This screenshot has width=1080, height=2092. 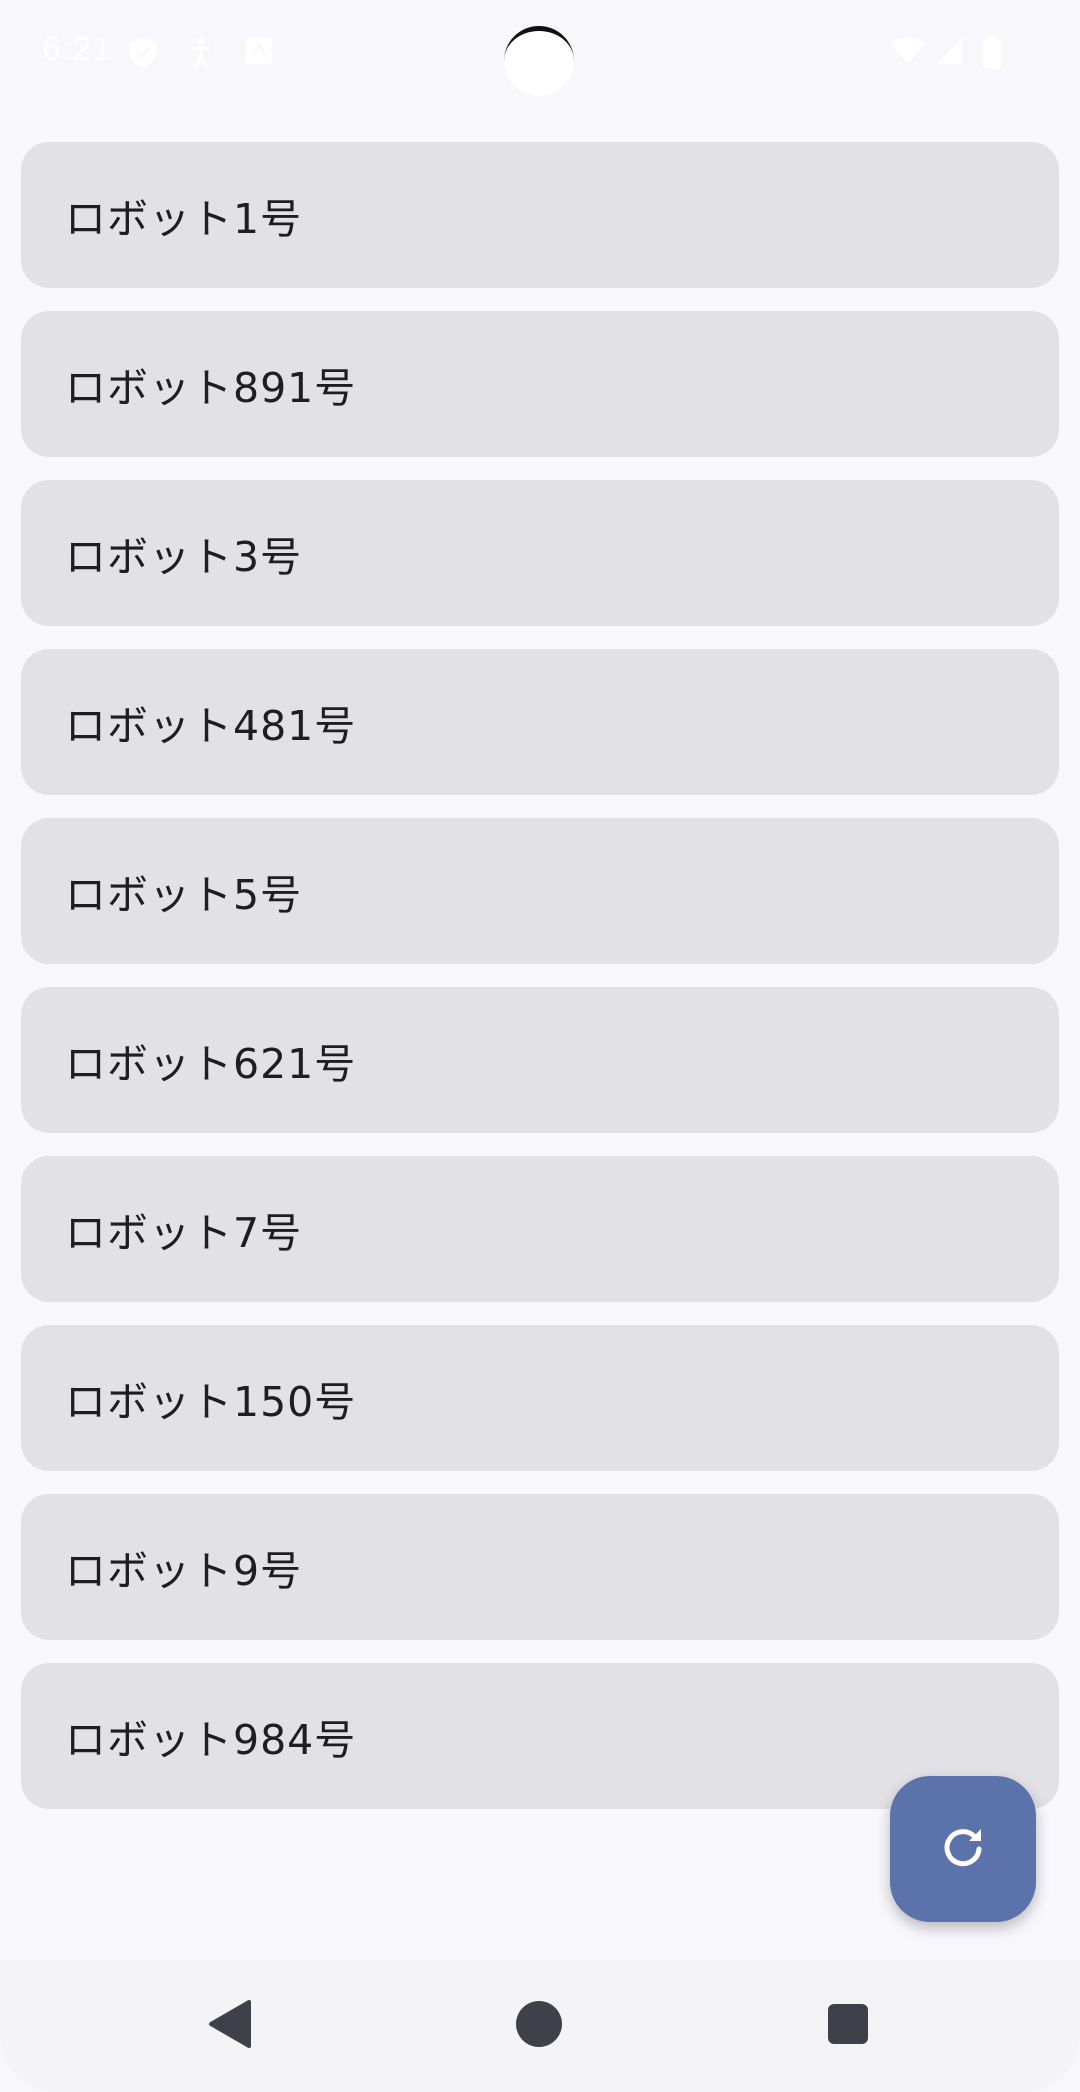 I want to click on battery-icon, so click(x=992, y=55).